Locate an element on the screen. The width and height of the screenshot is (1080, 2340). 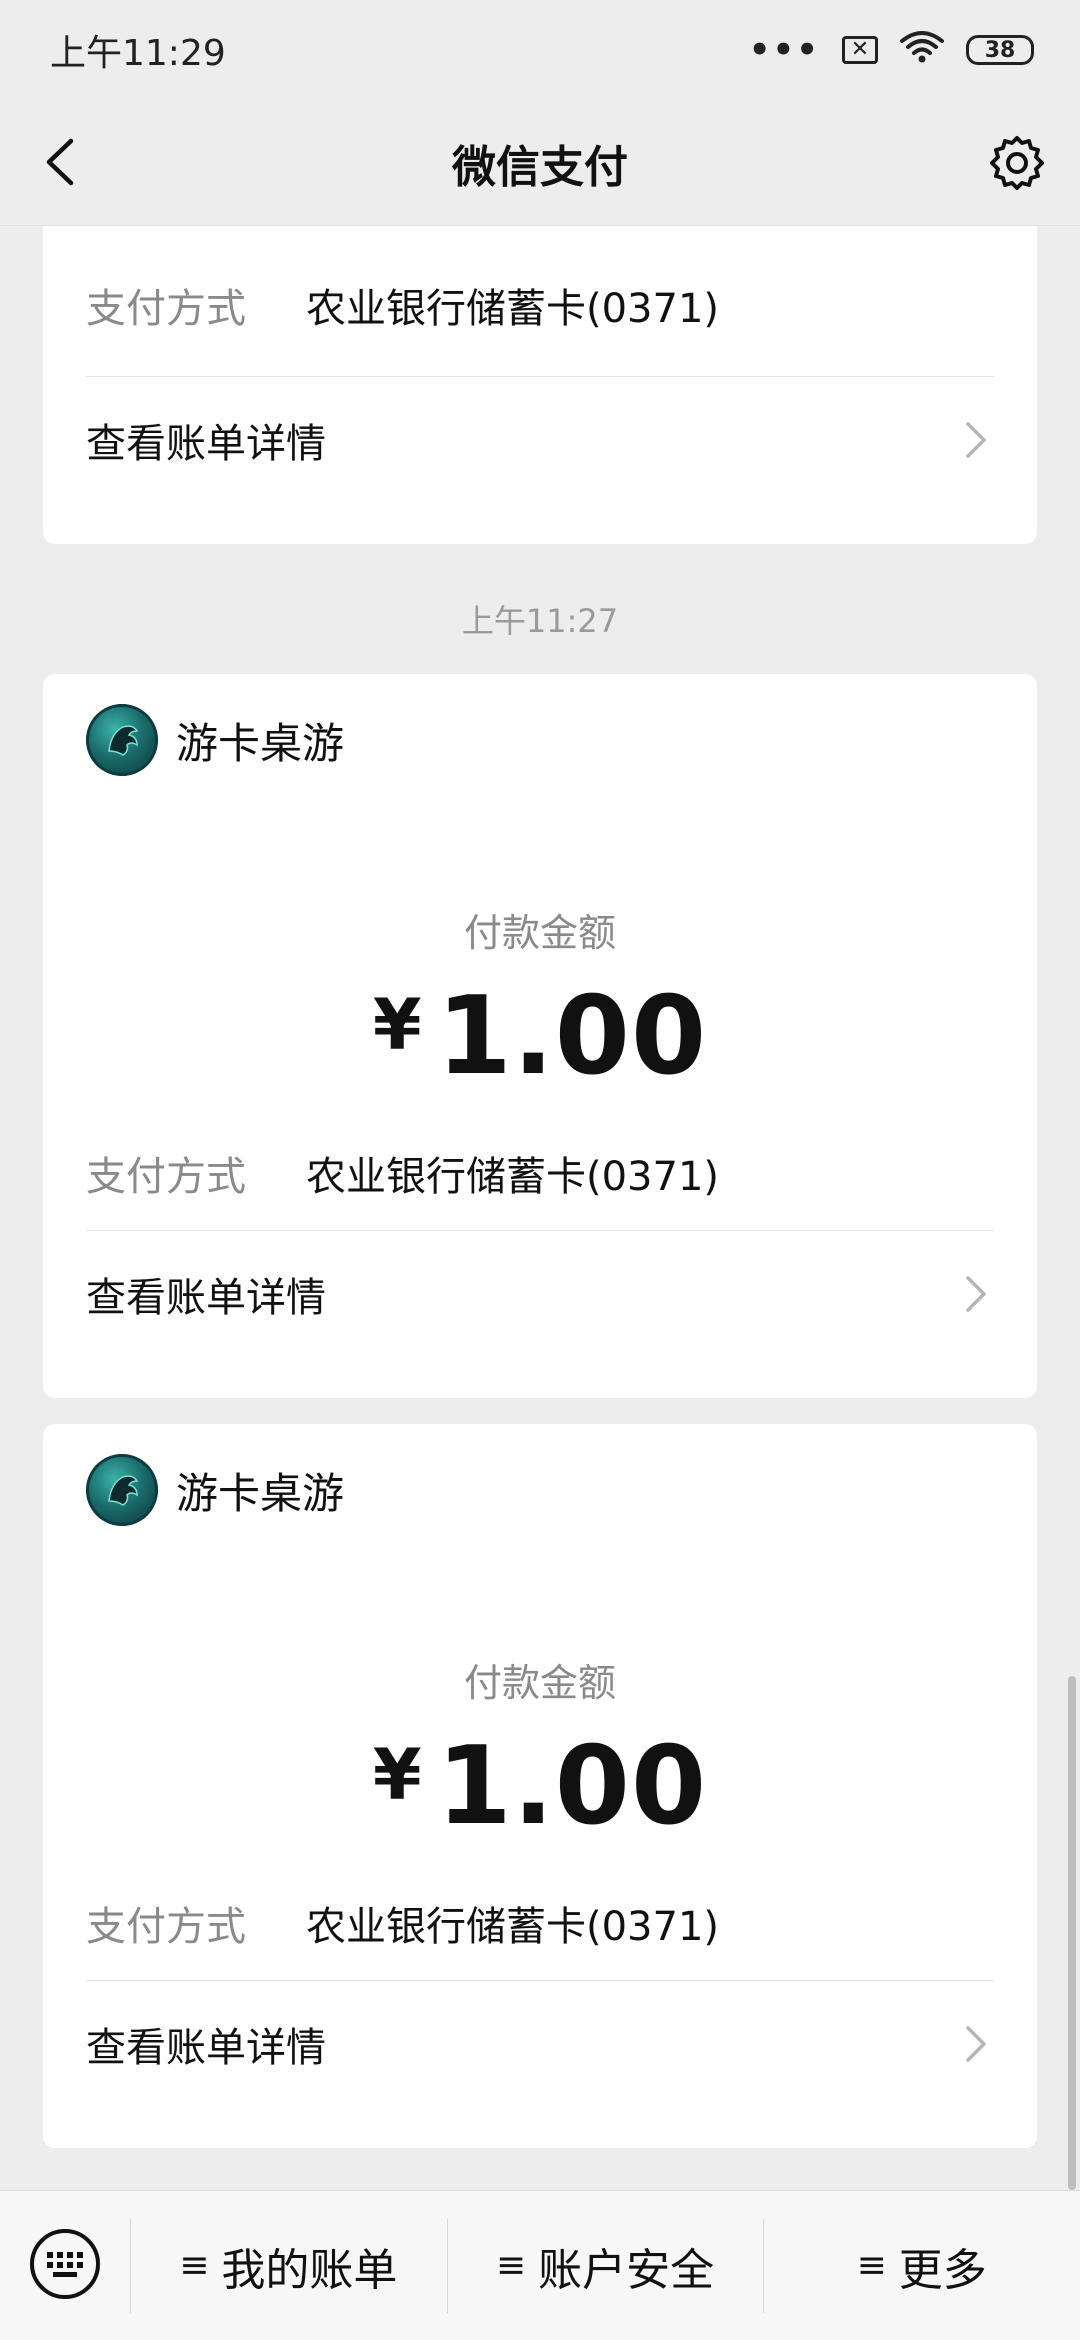
back-arrow-icon is located at coordinates (60, 162).